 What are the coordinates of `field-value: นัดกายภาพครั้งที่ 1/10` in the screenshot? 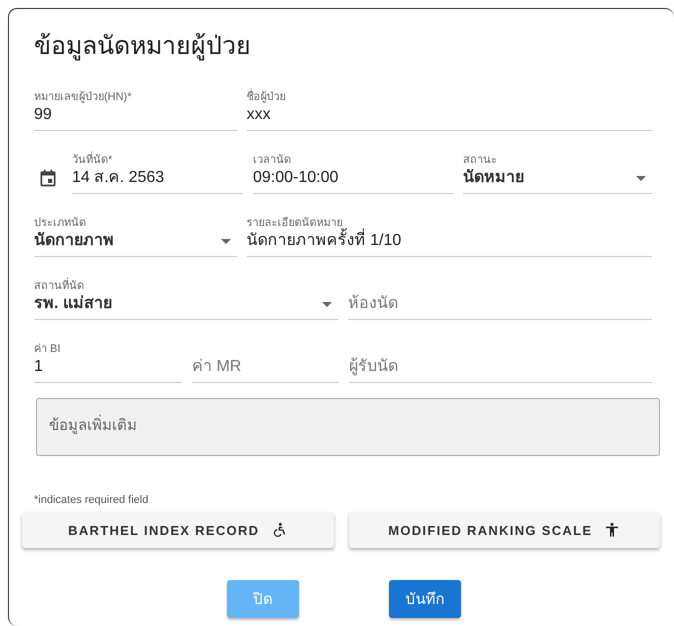 It's located at (449, 241).